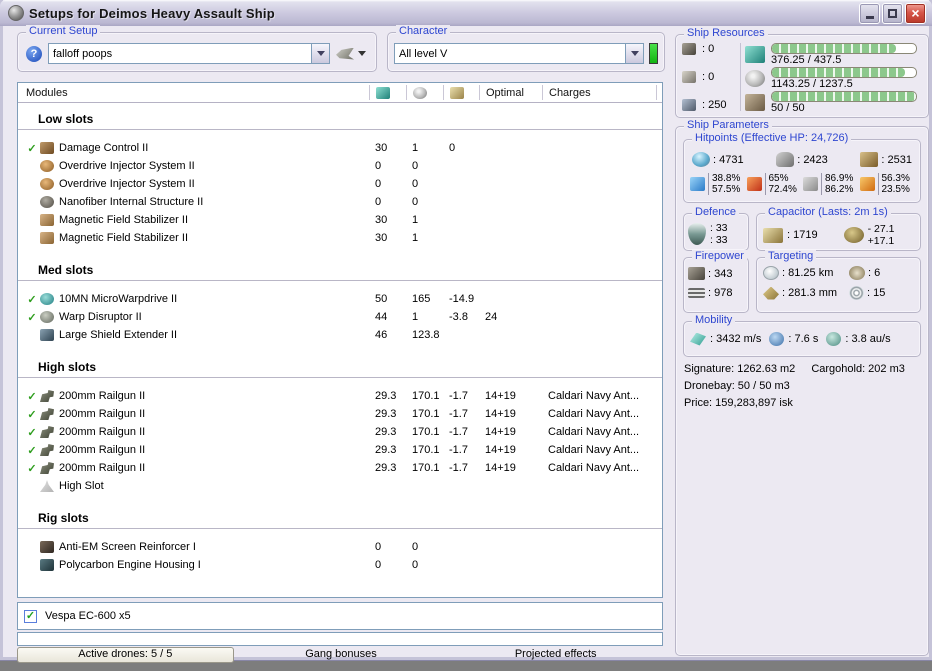  Describe the element at coordinates (426, 335) in the screenshot. I see `powergrid-value: 123.8` at that location.